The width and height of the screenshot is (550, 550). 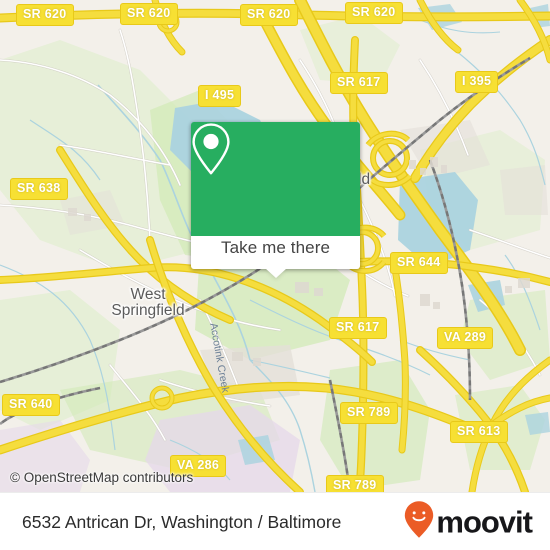 I want to click on take-me-there-label: Take me there, so click(x=275, y=247).